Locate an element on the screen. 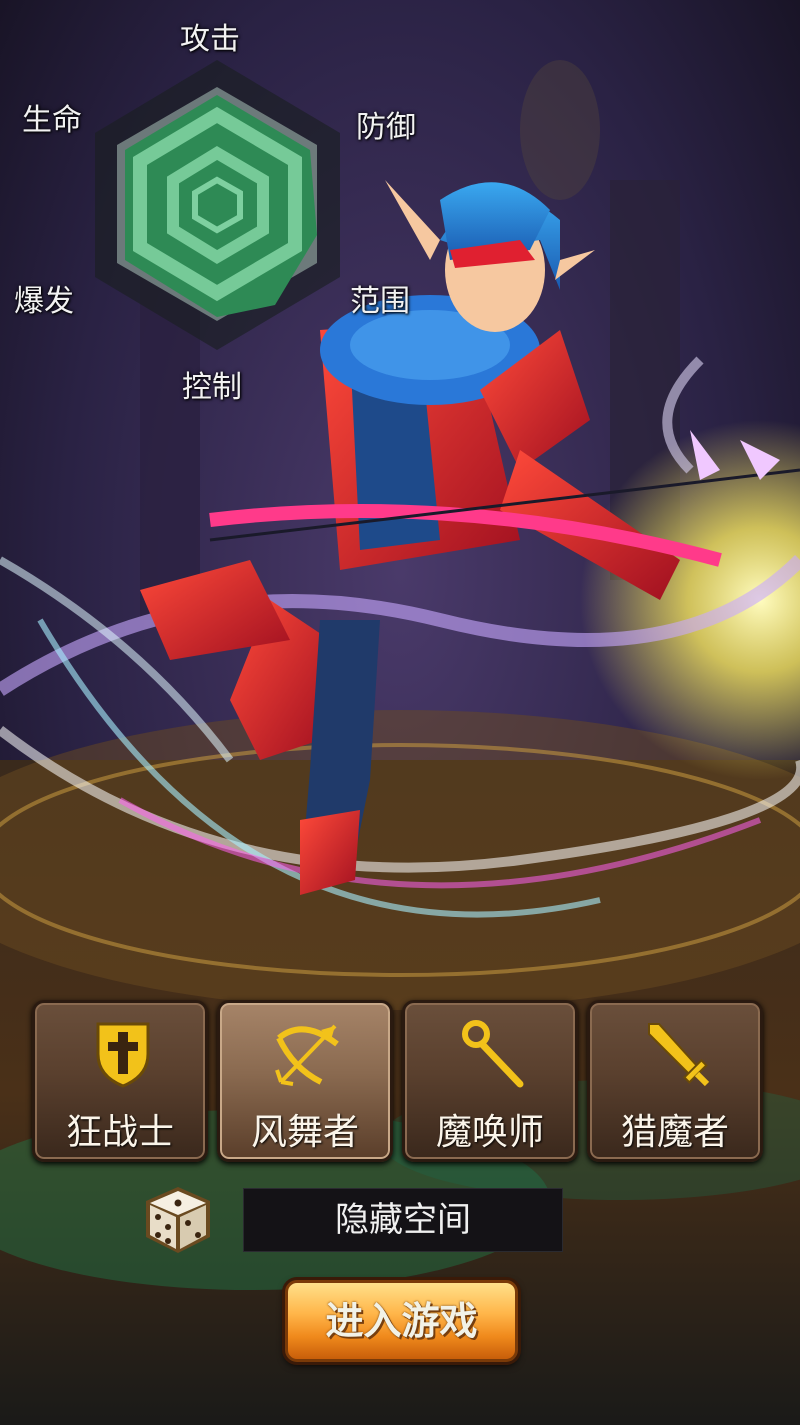 Image resolution: width=800 pixels, height=1425 pixels. class-label: 狂战士 is located at coordinates (119, 1132).